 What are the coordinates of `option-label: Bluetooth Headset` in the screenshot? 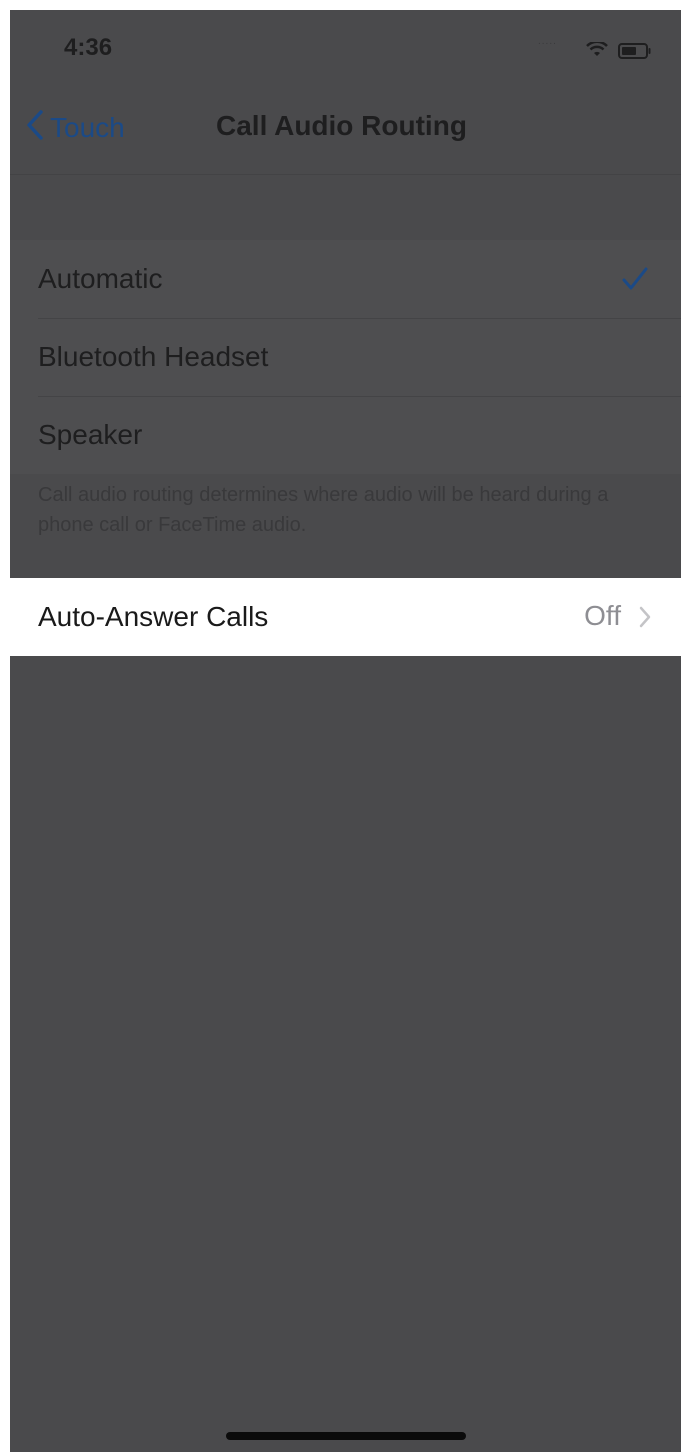 It's located at (153, 356).